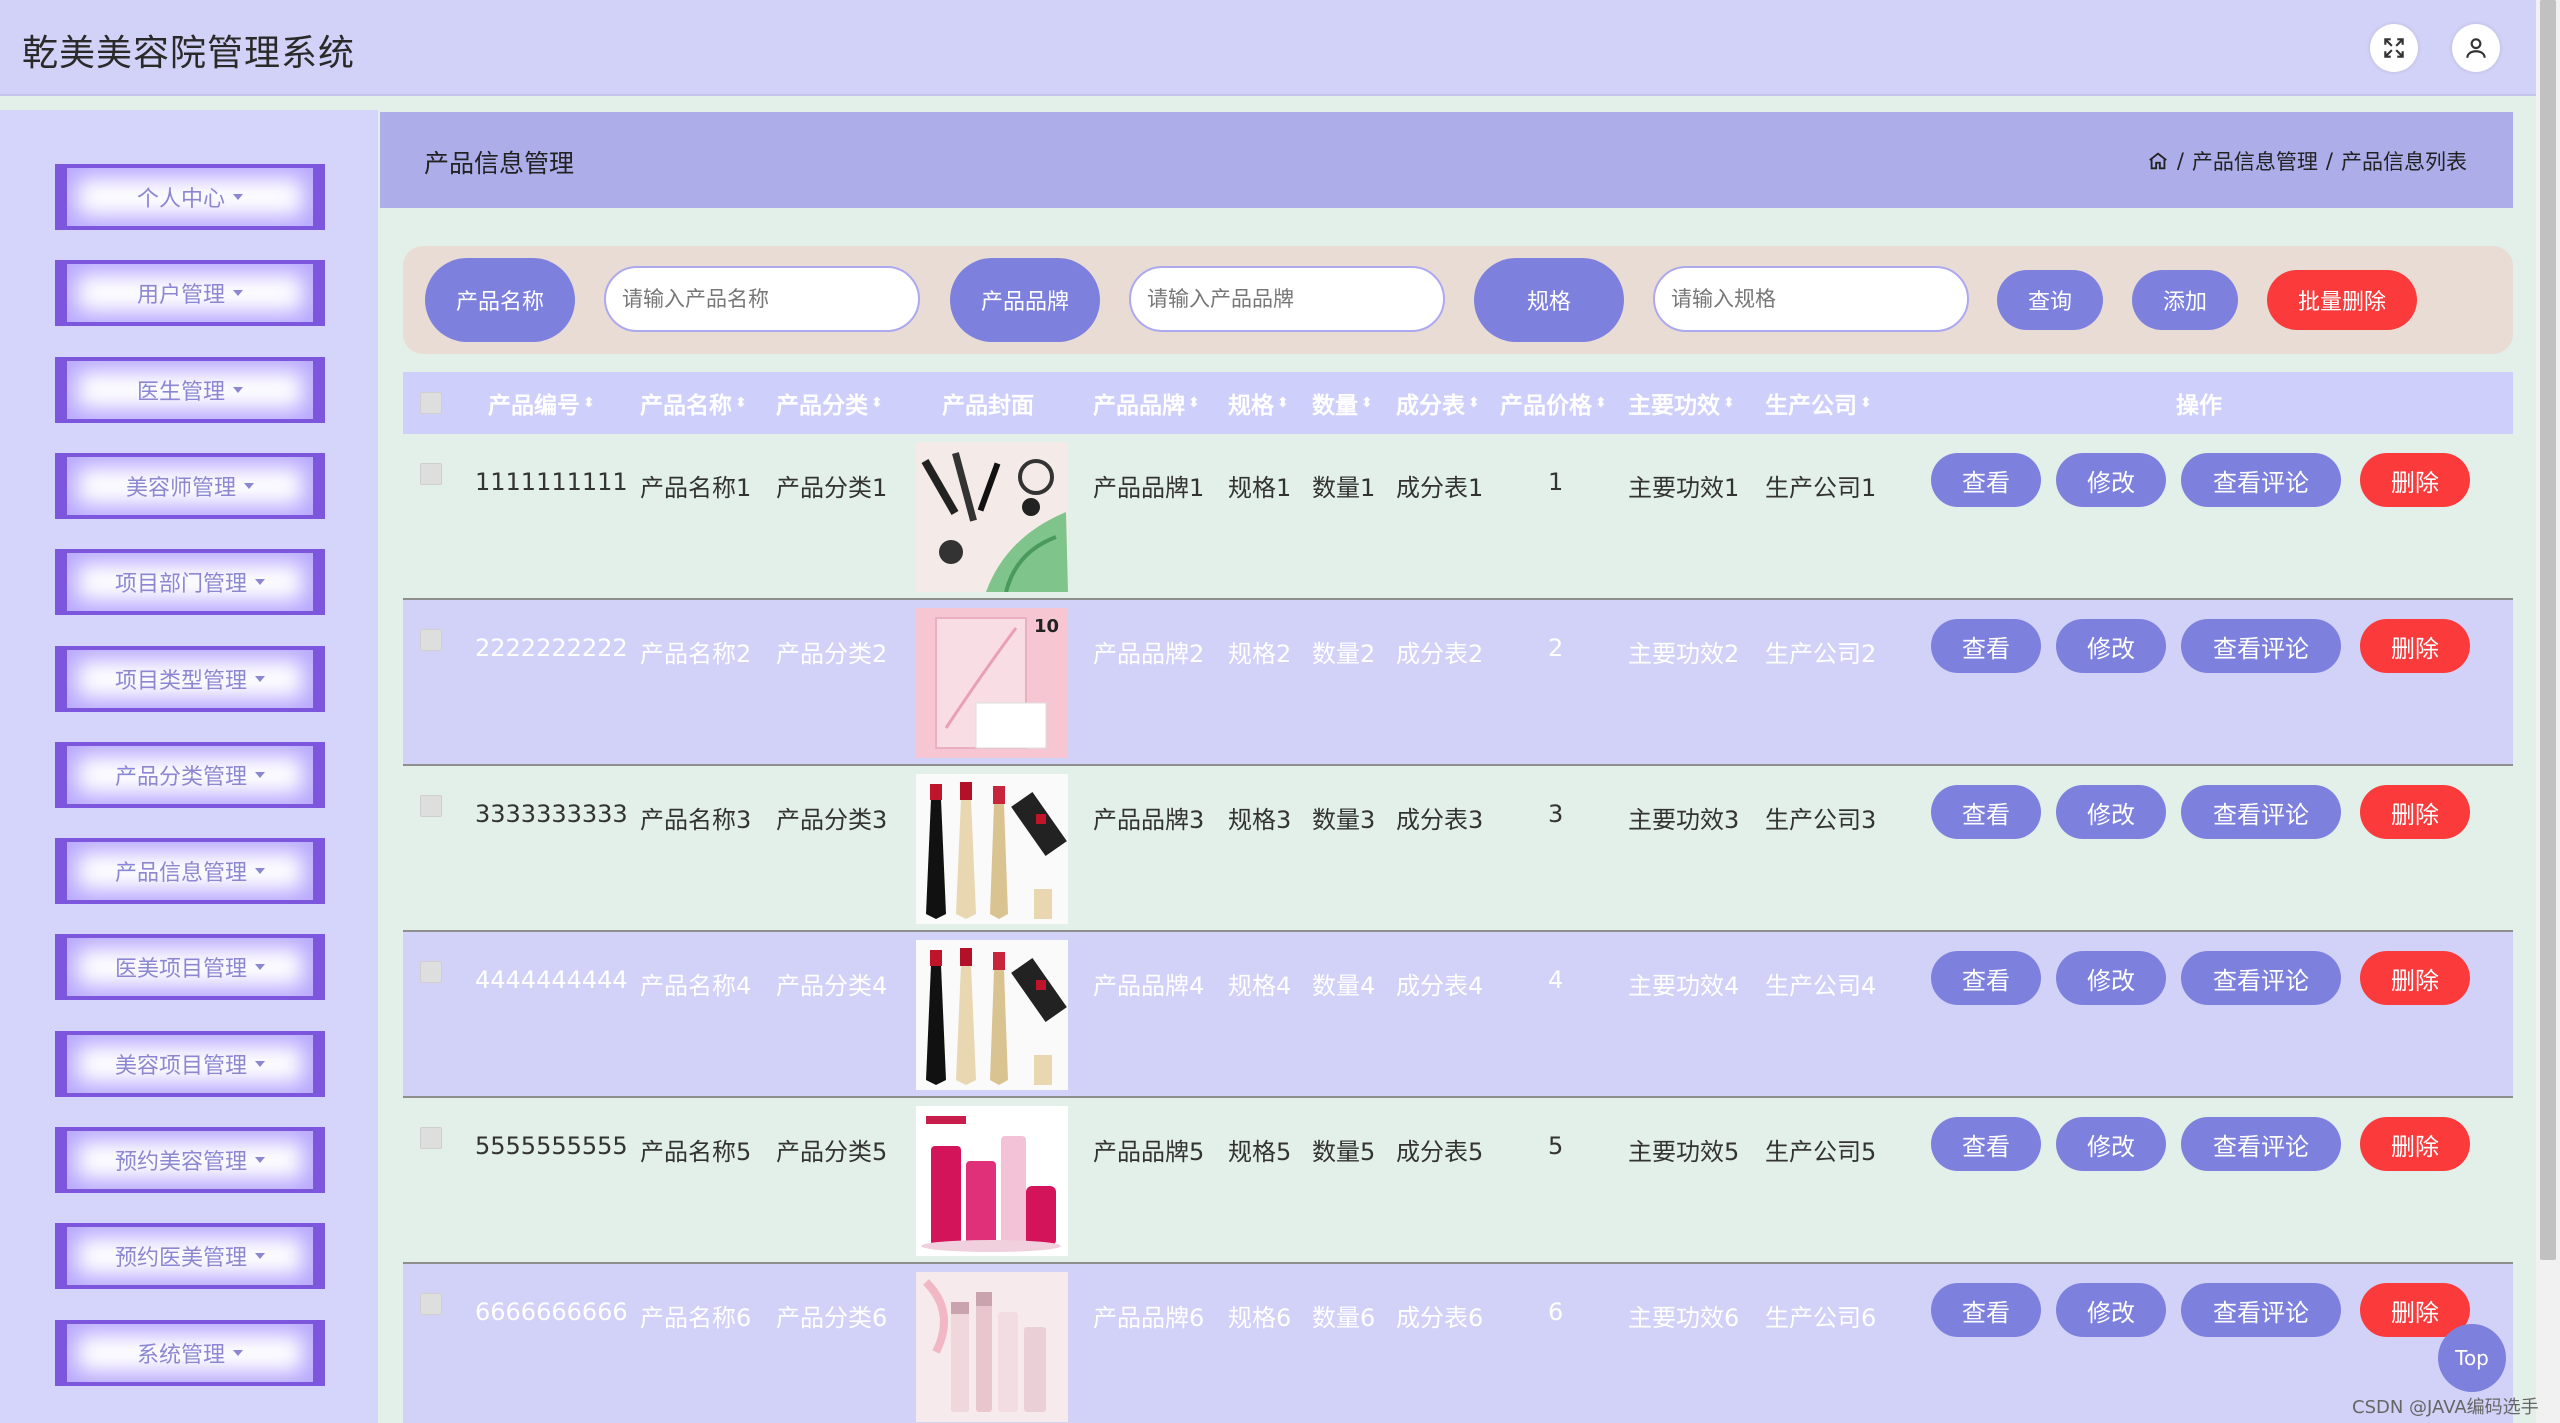 This screenshot has height=1423, width=2560. What do you see at coordinates (992, 1015) in the screenshot?
I see `product-cover-image` at bounding box center [992, 1015].